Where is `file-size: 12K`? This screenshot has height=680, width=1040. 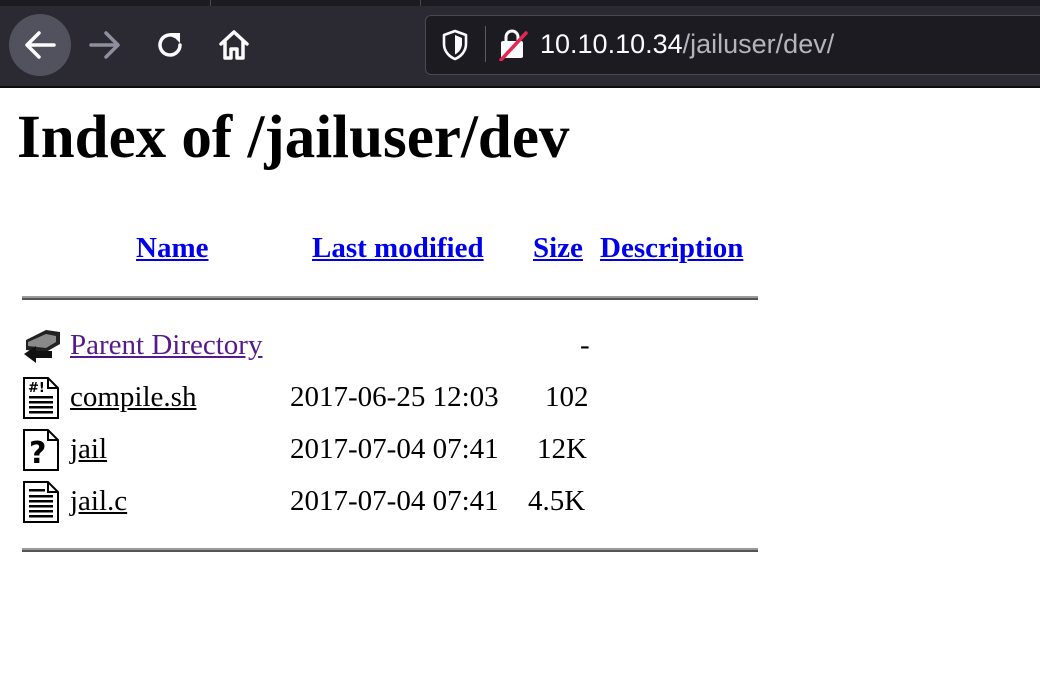 file-size: 12K is located at coordinates (562, 449).